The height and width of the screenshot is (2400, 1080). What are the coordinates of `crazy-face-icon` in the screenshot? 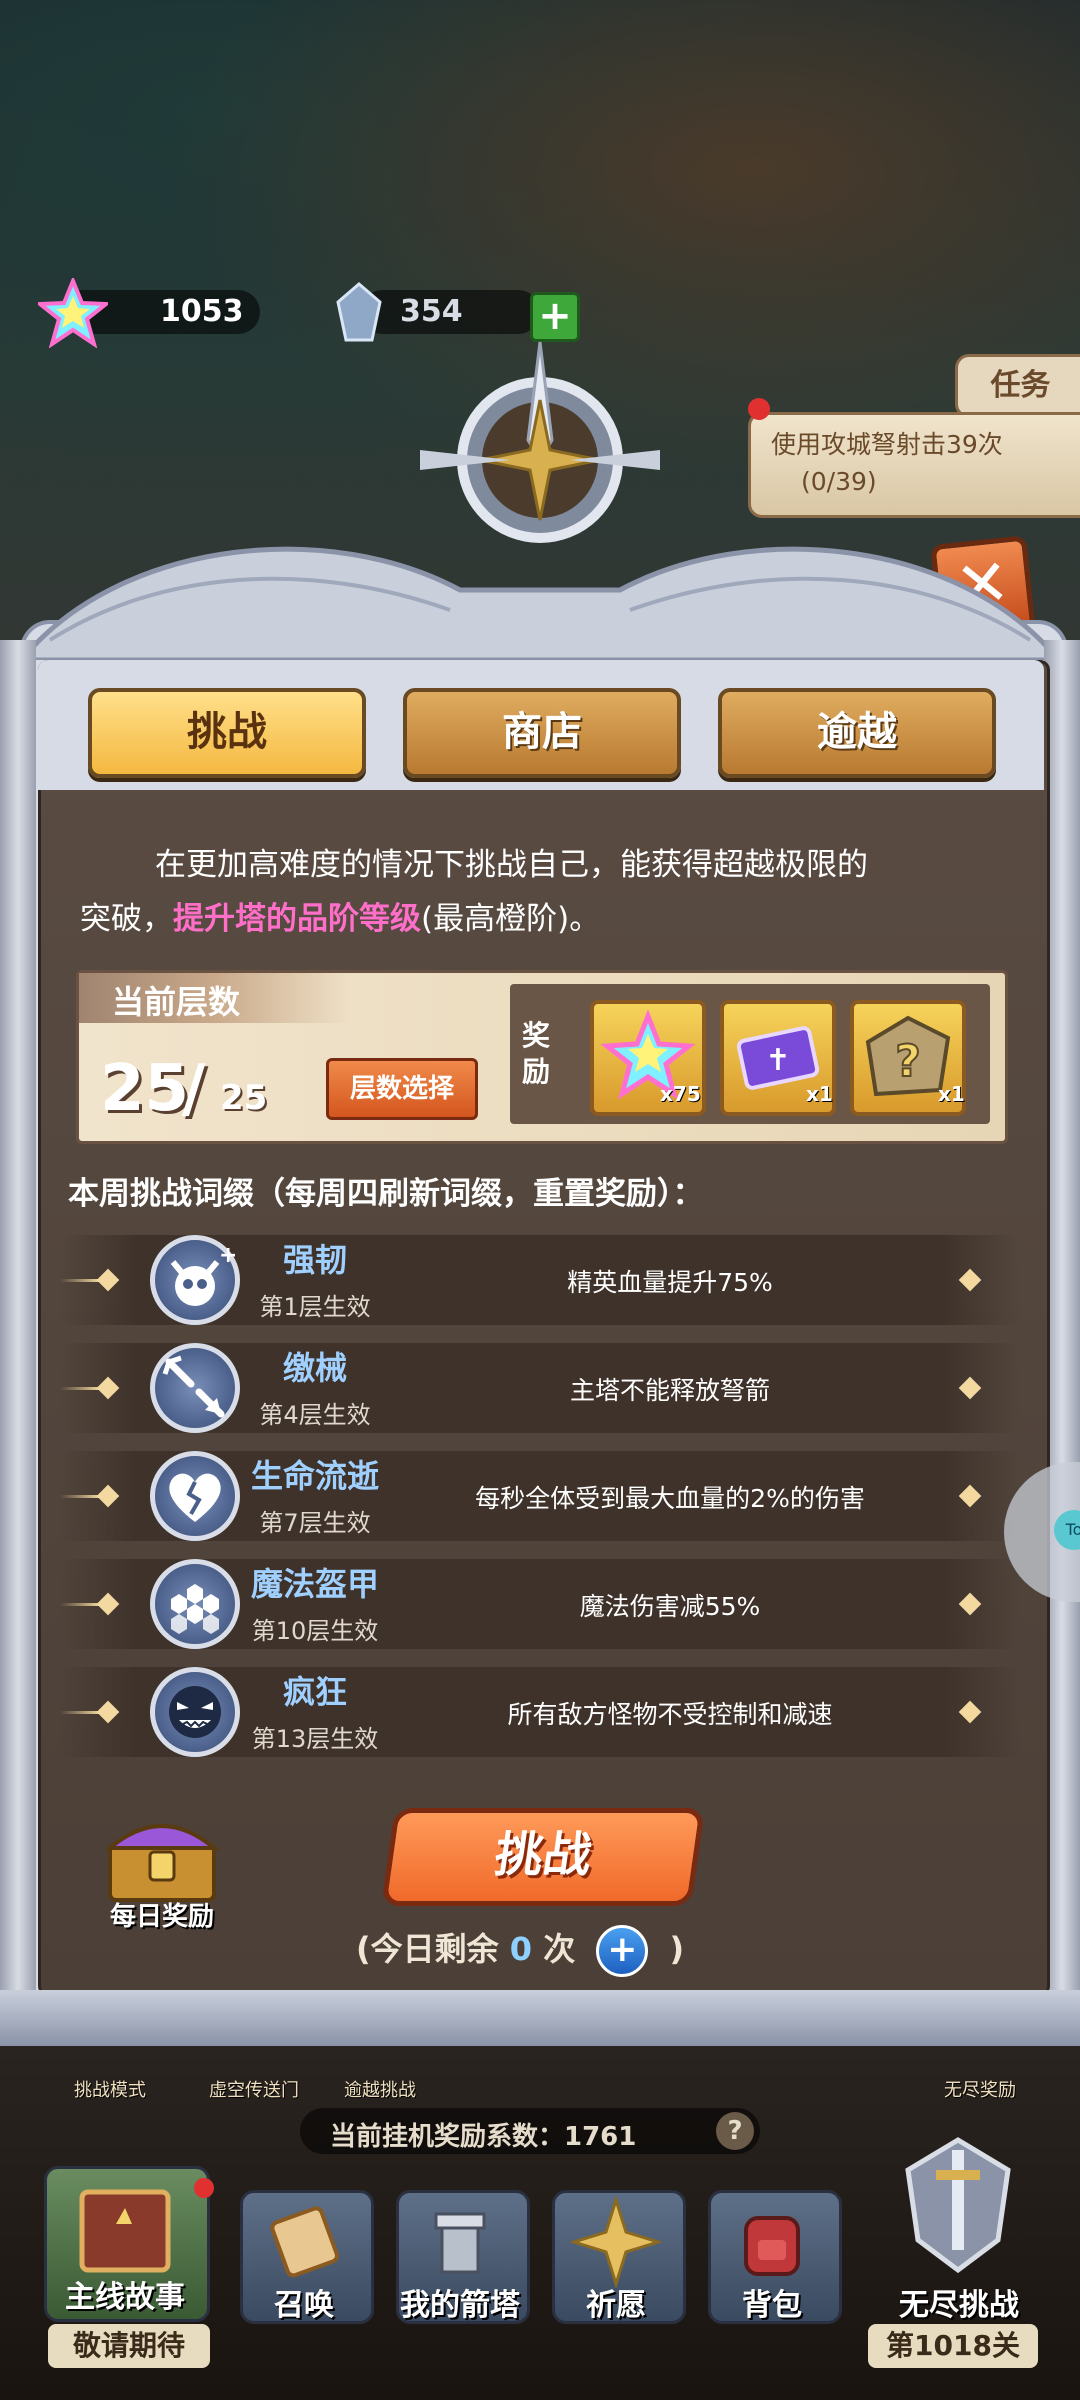 It's located at (195, 1712).